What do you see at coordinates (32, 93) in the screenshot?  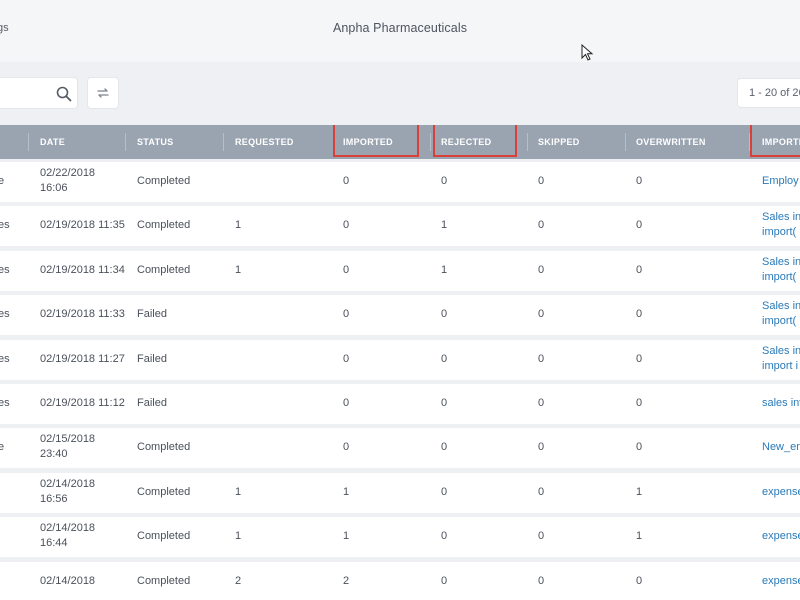 I see `search-input` at bounding box center [32, 93].